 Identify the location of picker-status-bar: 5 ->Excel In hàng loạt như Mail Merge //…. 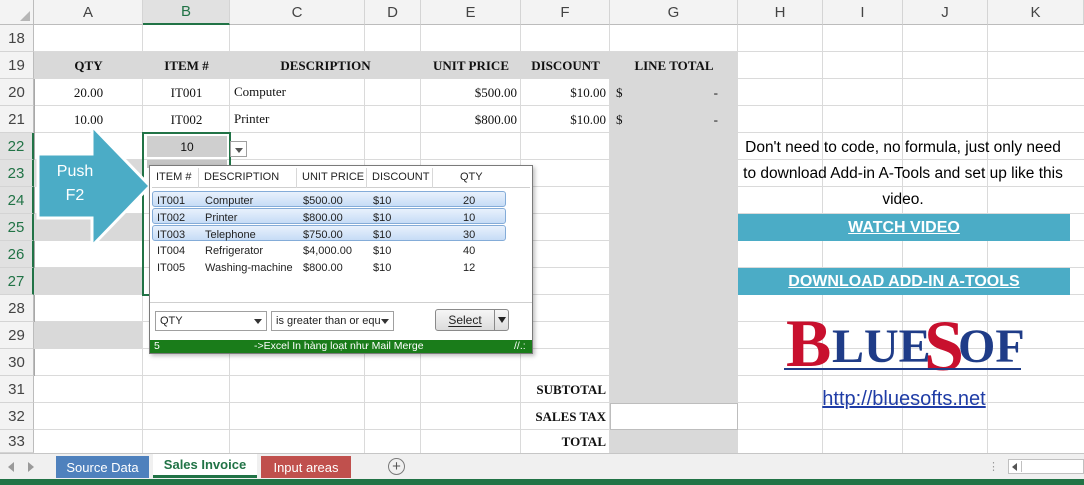
(341, 346).